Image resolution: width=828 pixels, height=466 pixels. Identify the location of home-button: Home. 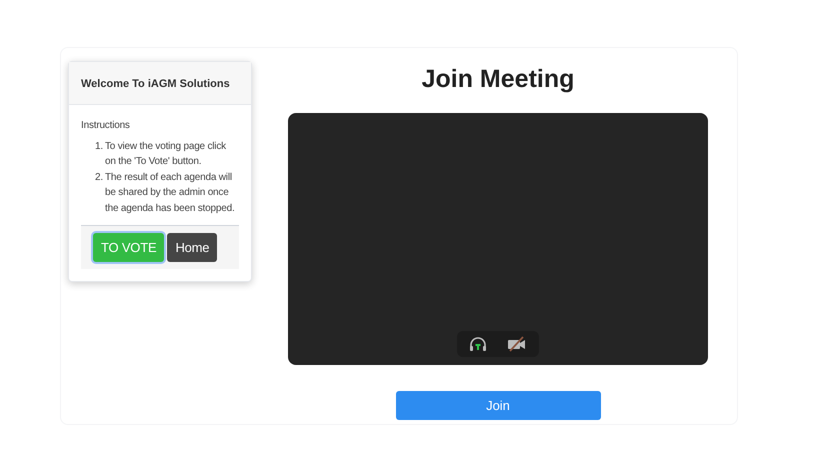
(192, 247).